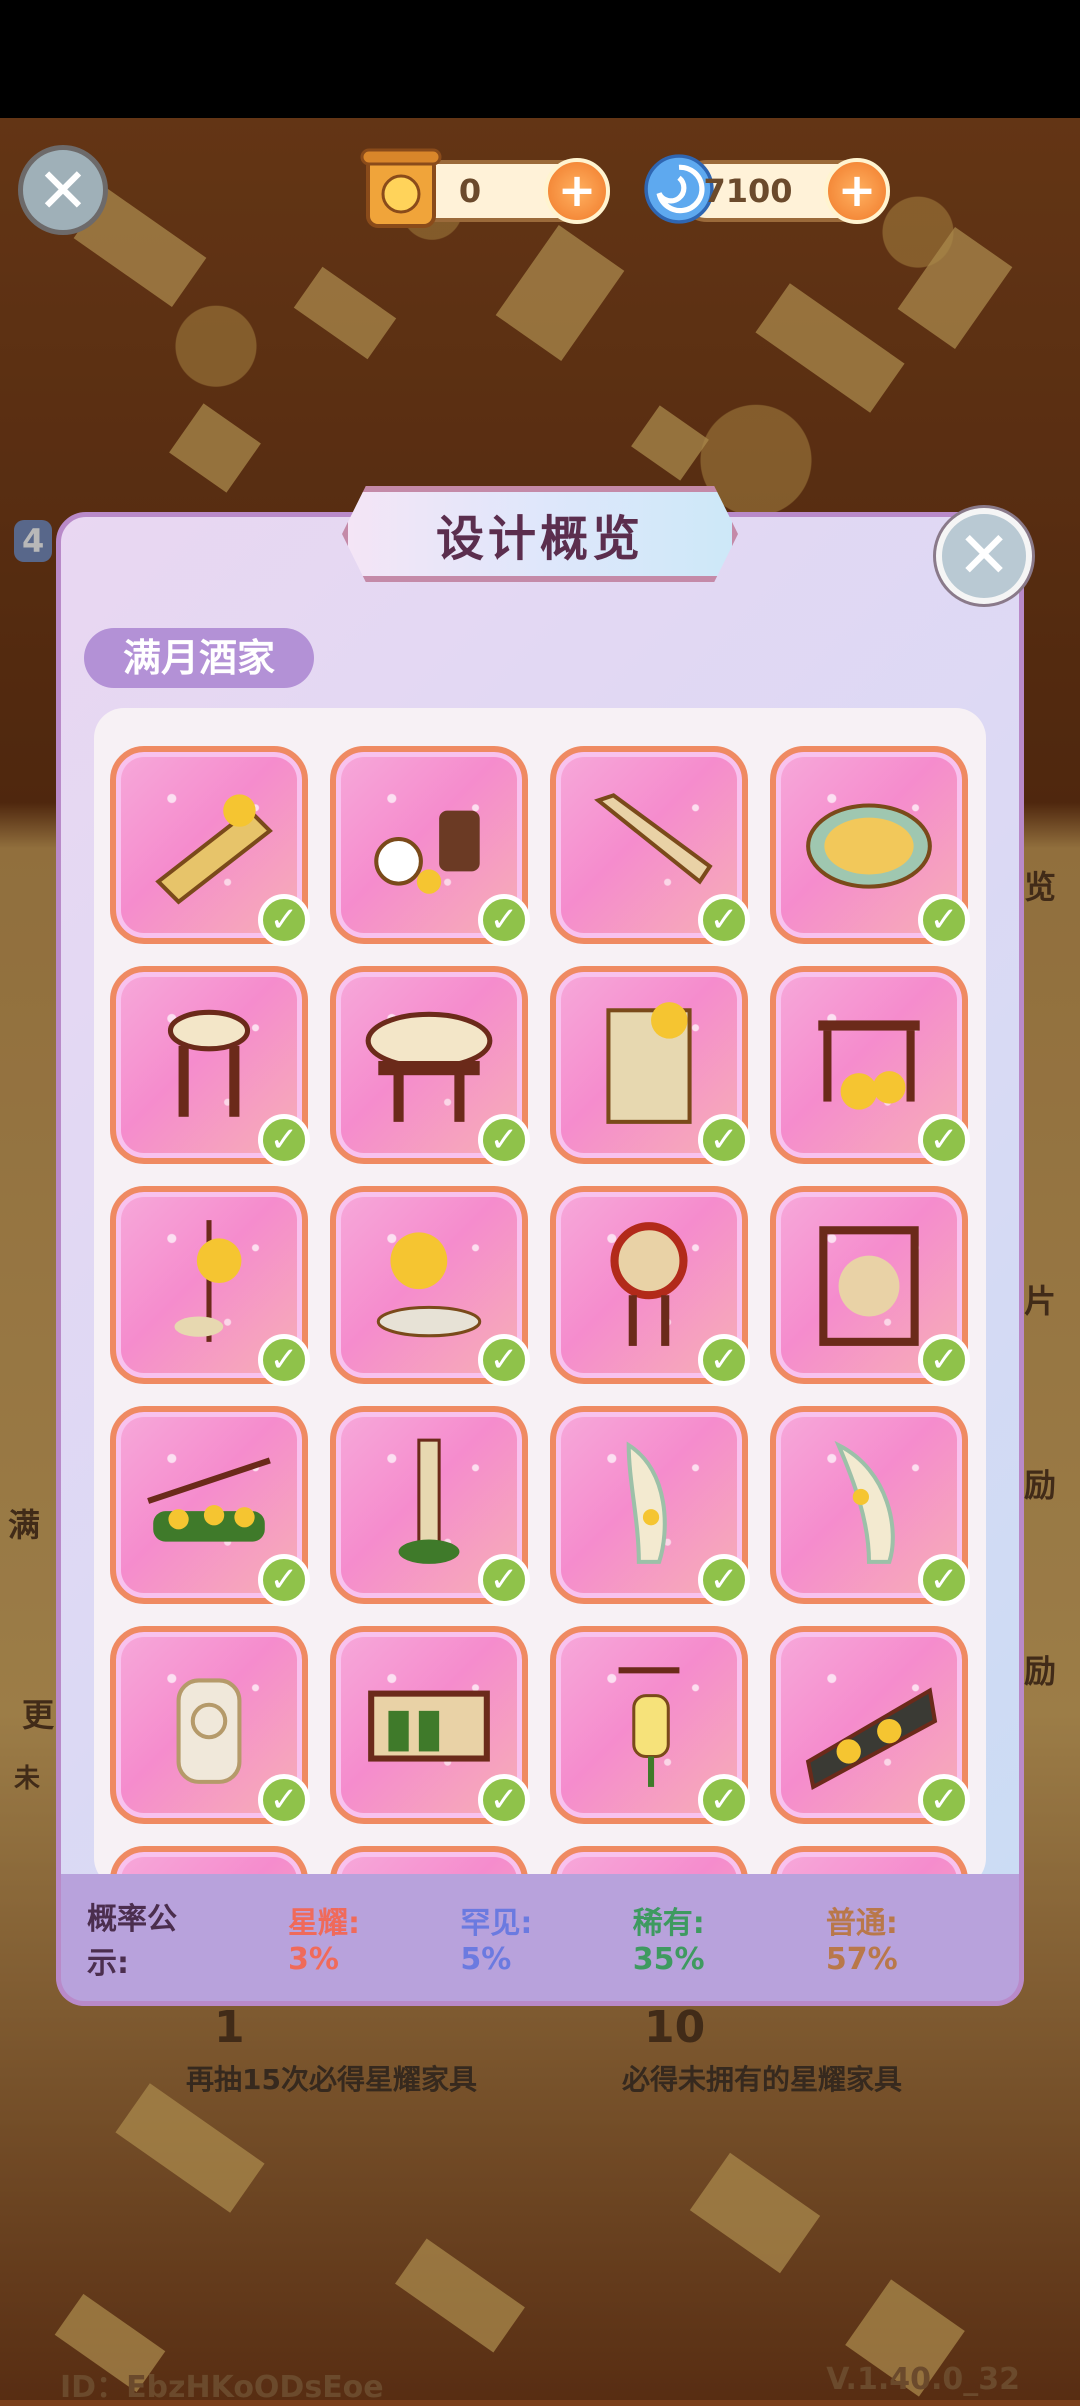 The image size is (1080, 2406). What do you see at coordinates (208, 1281) in the screenshot?
I see `hanging-plant-icon` at bounding box center [208, 1281].